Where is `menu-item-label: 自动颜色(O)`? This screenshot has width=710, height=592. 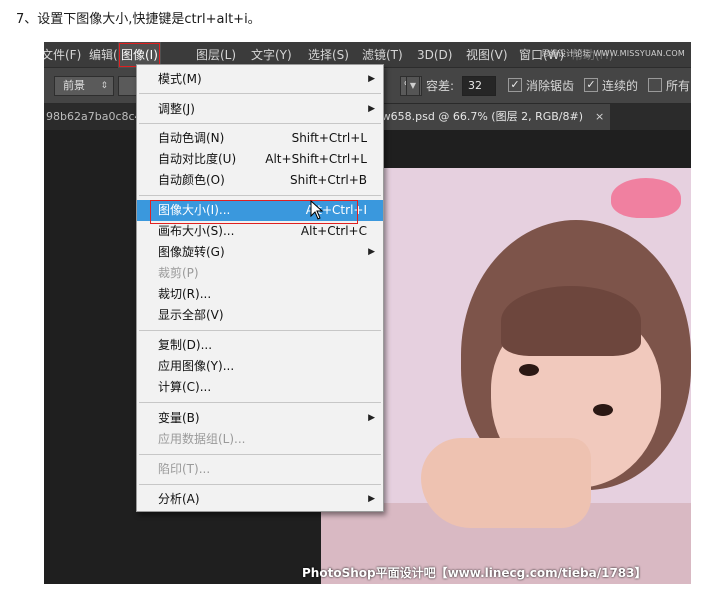 menu-item-label: 自动颜色(O) is located at coordinates (191, 180).